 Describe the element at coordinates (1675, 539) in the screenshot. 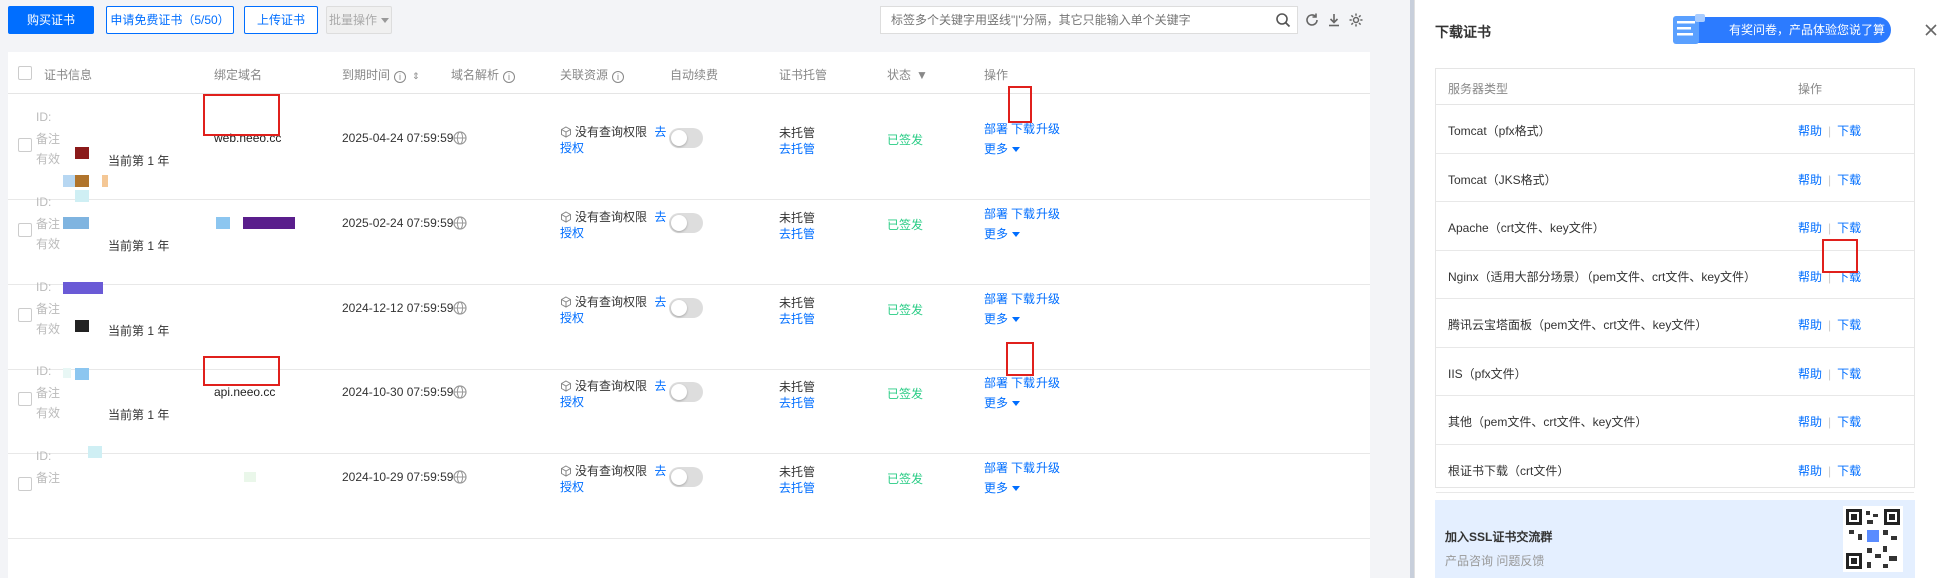

I see `join-group-banner: 加入SSL证书交流群 产品咨询 问题反馈` at that location.